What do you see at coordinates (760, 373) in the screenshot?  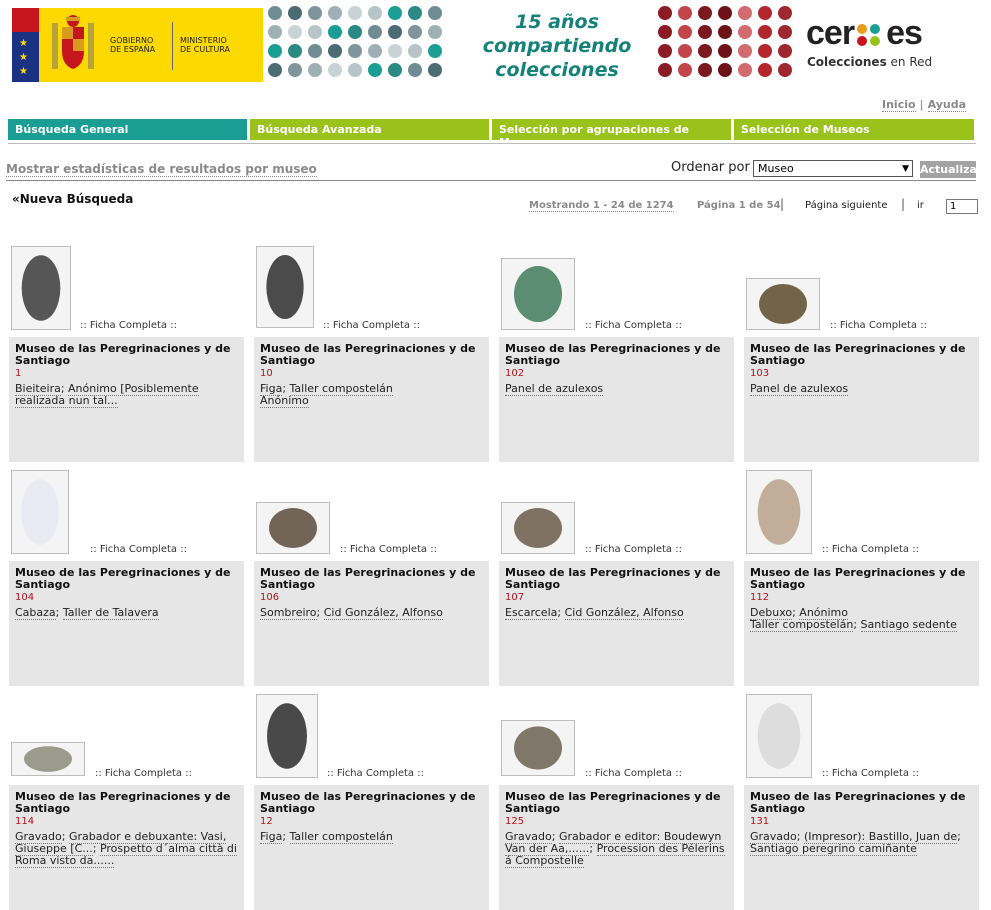 I see `result-number: 103` at bounding box center [760, 373].